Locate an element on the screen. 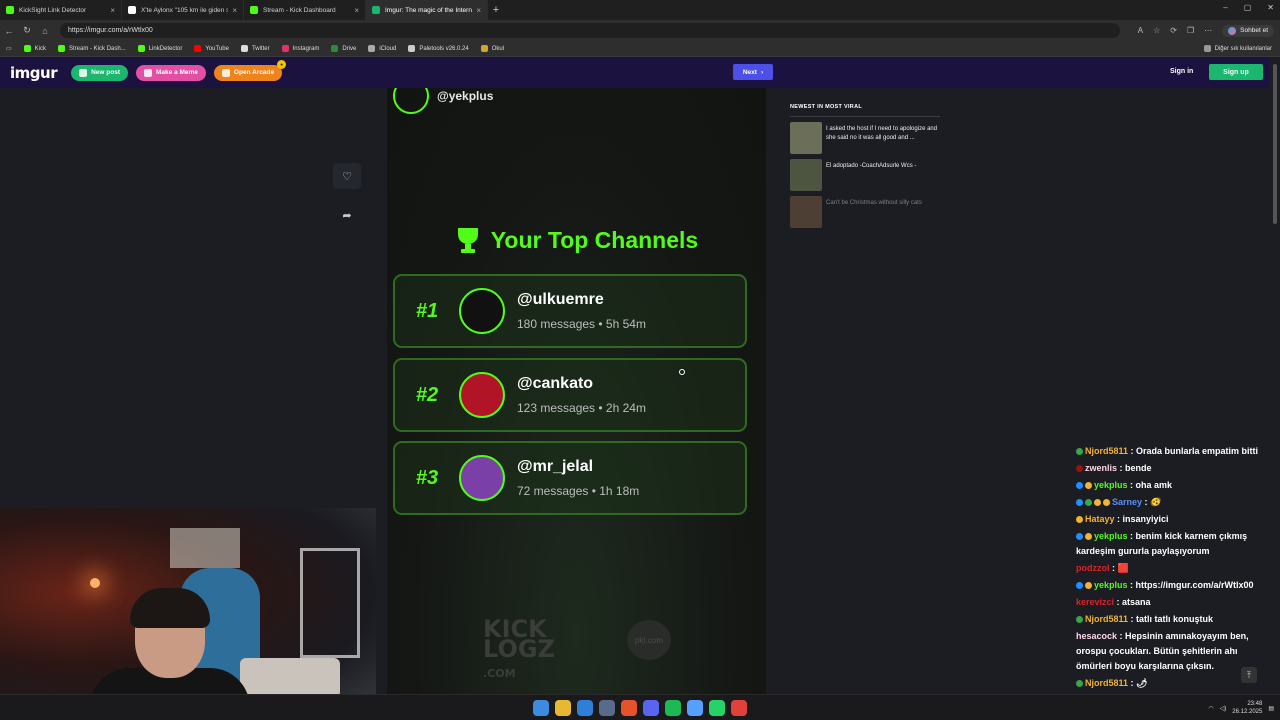  bookmark-item: Instagram is located at coordinates (300, 48).